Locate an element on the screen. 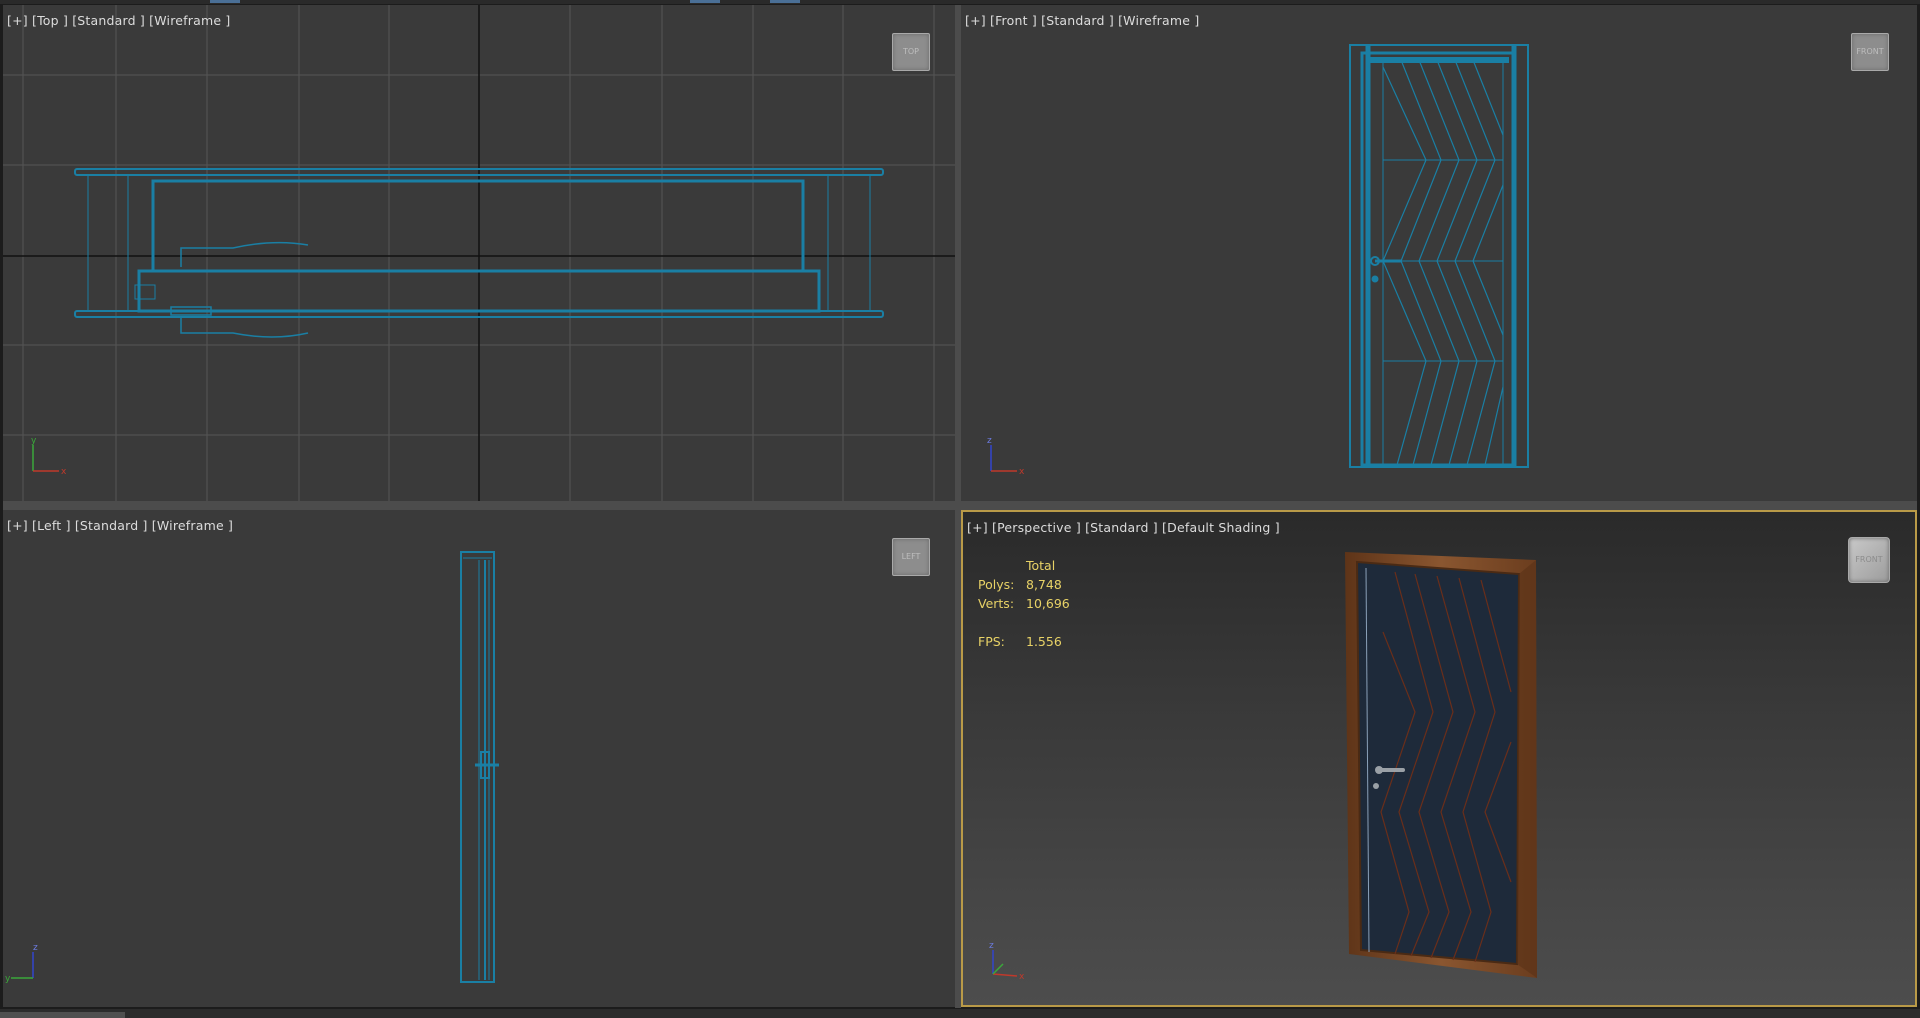  left-view-scene is located at coordinates (479, 767).